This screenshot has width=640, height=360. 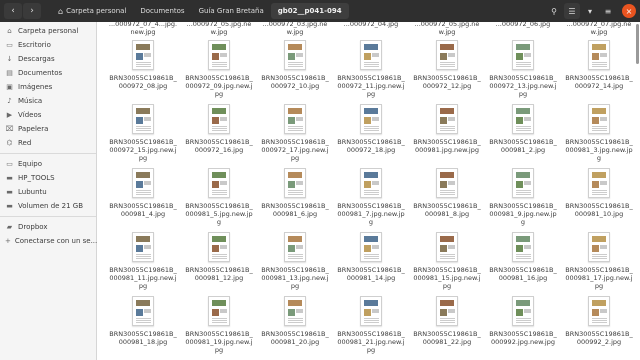 What do you see at coordinates (48, 192) in the screenshot?
I see `sidebar-item-devices-2: ▬ Lubuntu` at bounding box center [48, 192].